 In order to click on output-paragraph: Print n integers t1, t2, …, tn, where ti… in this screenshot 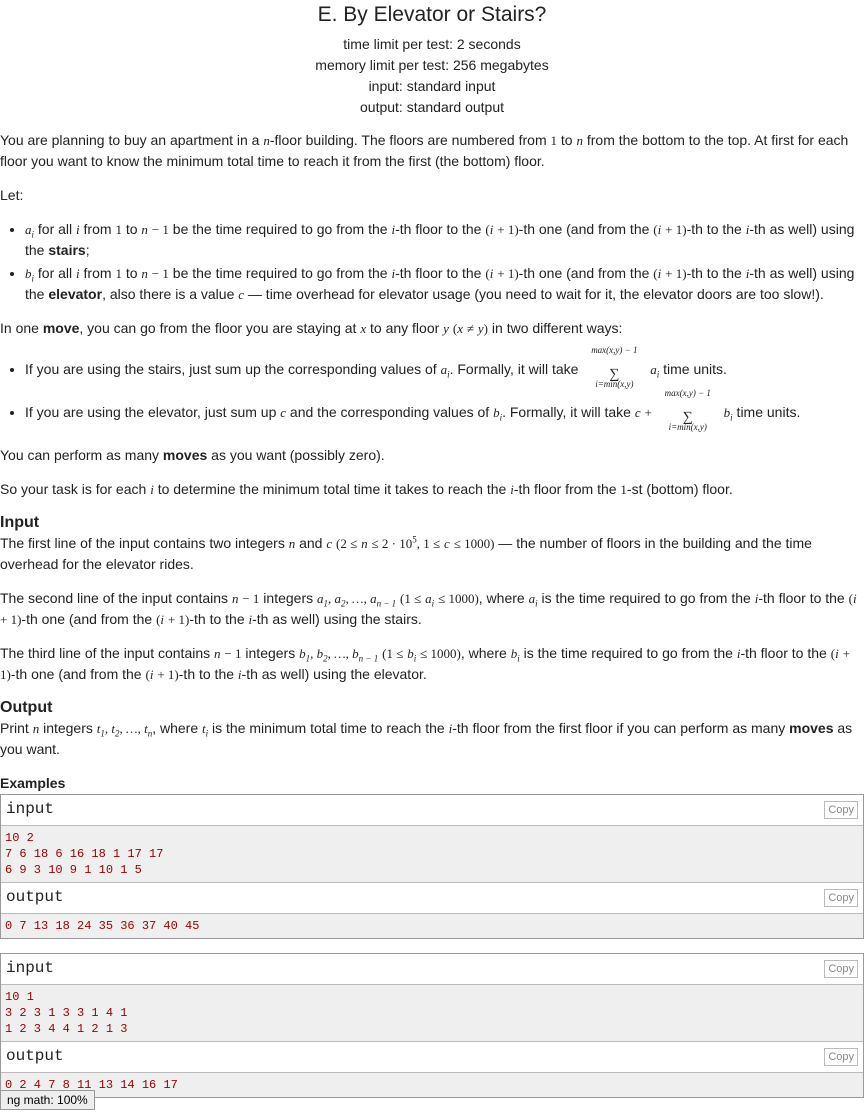, I will do `click(426, 738)`.